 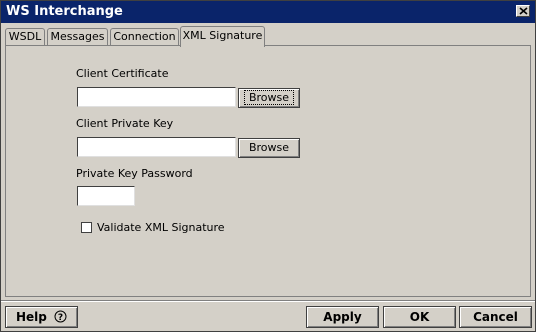 What do you see at coordinates (495, 317) in the screenshot?
I see `cancel-button: Cancel` at bounding box center [495, 317].